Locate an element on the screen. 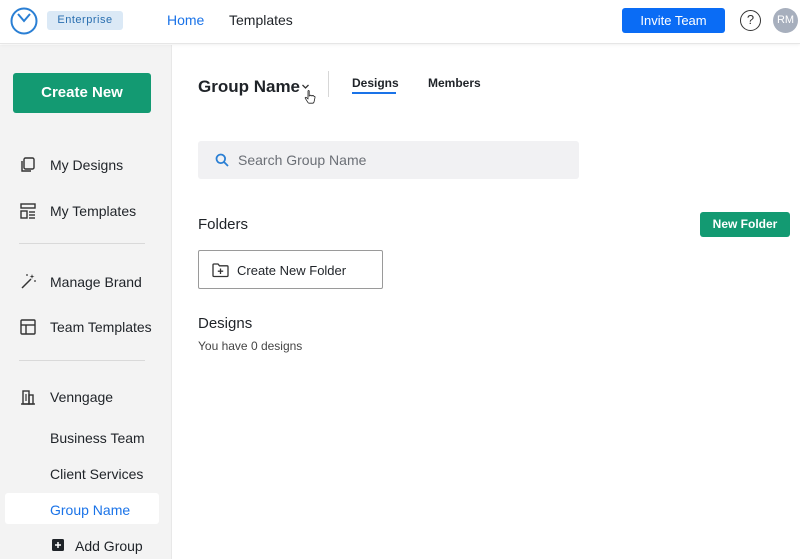 The height and width of the screenshot is (559, 800). magic-wand-icon is located at coordinates (28, 281).